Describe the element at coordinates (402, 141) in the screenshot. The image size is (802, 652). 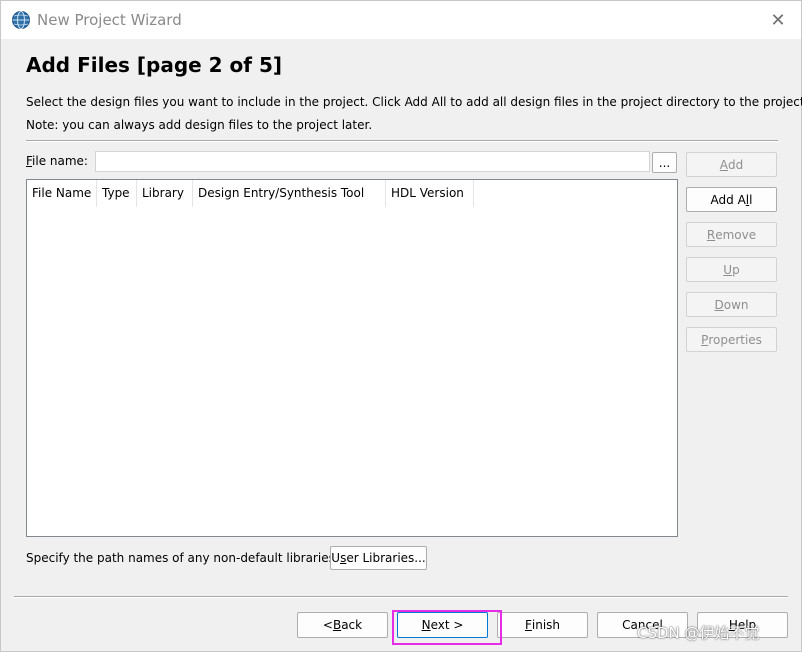
I see `header-divider` at that location.